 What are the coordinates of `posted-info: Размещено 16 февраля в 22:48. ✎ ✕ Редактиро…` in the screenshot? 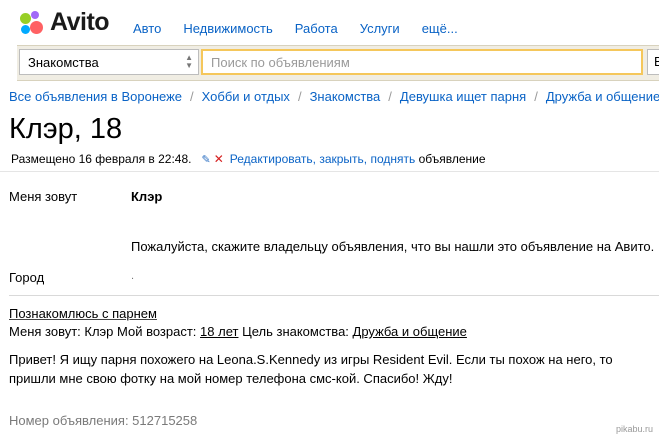 It's located at (248, 159).